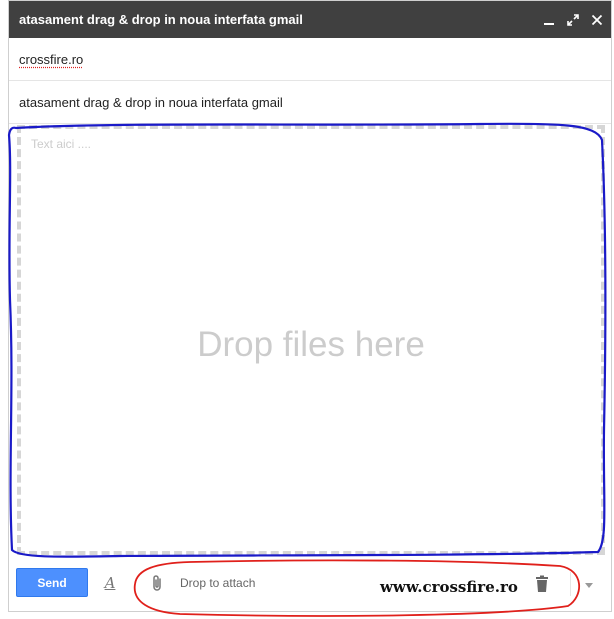  Describe the element at coordinates (310, 59) in the screenshot. I see `to-field: crossfire.ro` at that location.